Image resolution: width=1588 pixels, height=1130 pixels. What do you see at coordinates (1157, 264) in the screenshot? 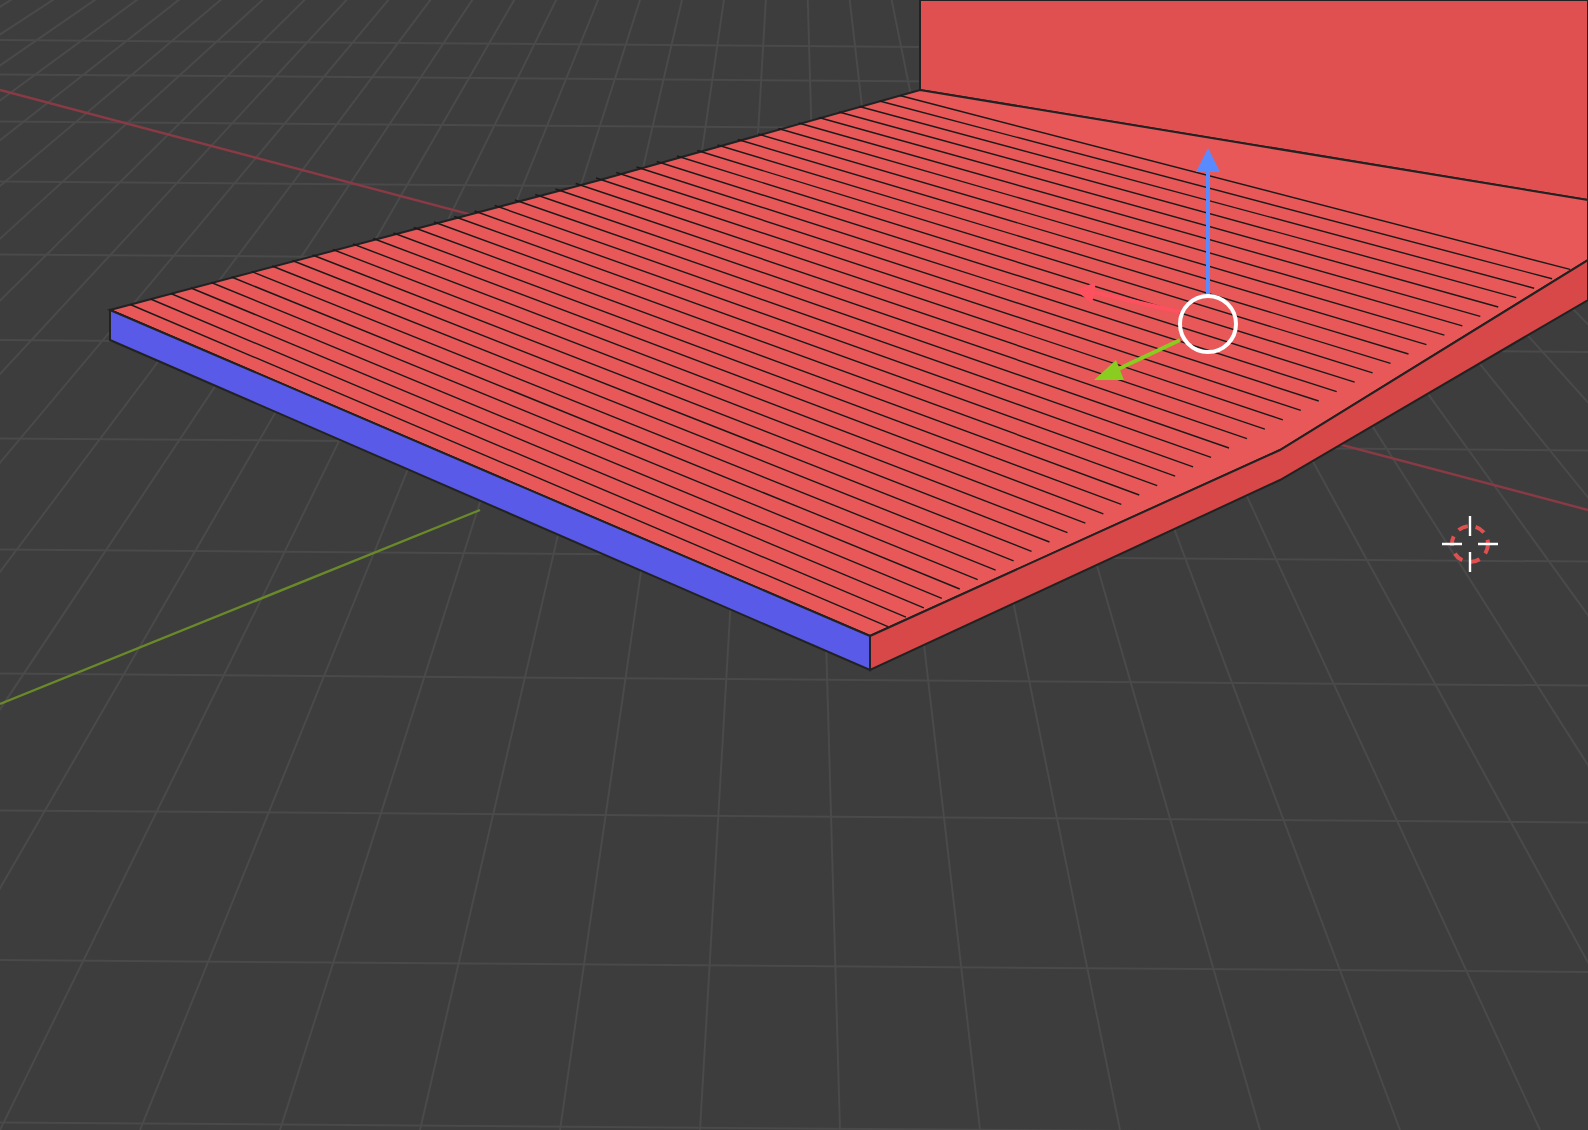
I see `transform-gizmo-icon` at bounding box center [1157, 264].